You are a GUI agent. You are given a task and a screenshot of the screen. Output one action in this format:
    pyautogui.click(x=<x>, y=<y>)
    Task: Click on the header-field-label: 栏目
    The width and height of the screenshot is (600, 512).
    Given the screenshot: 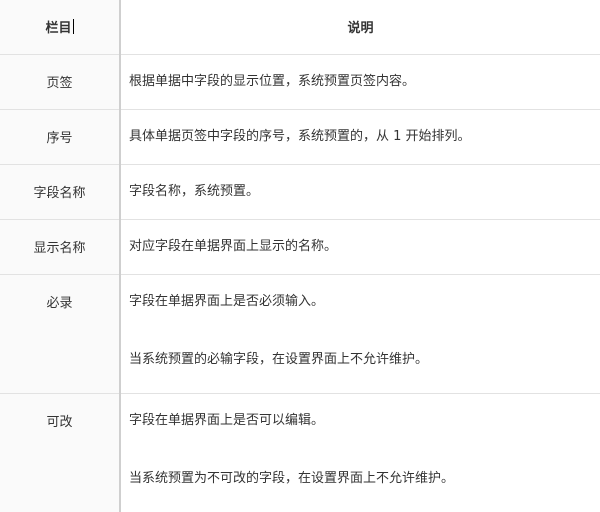 What is the action you would take?
    pyautogui.click(x=58, y=29)
    